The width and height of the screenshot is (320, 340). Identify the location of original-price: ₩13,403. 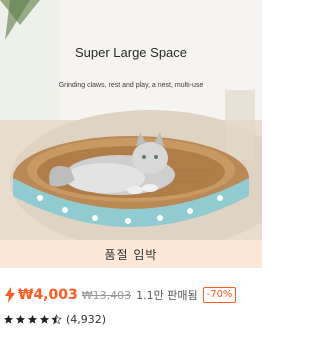
(106, 295).